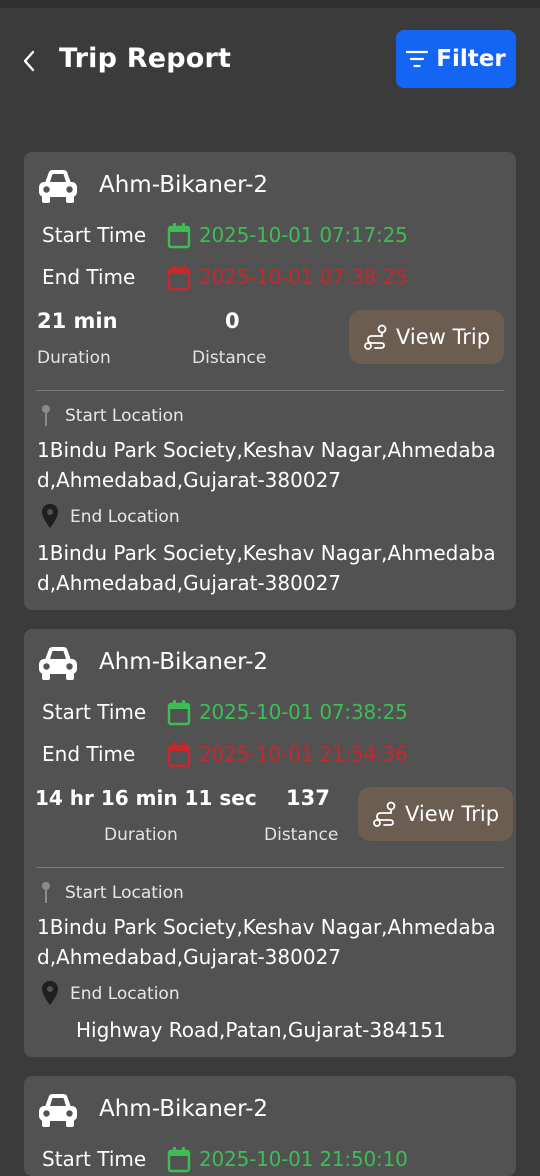 This screenshot has height=1176, width=540. Describe the element at coordinates (303, 712) in the screenshot. I see `start-time-value: 2025-10-01 07:38:25` at that location.